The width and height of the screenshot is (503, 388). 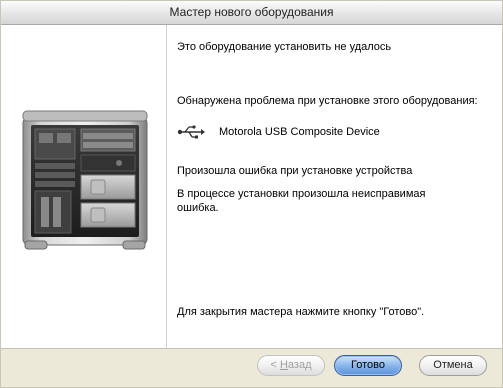 I want to click on back-button-prefix: <, so click(x=275, y=365).